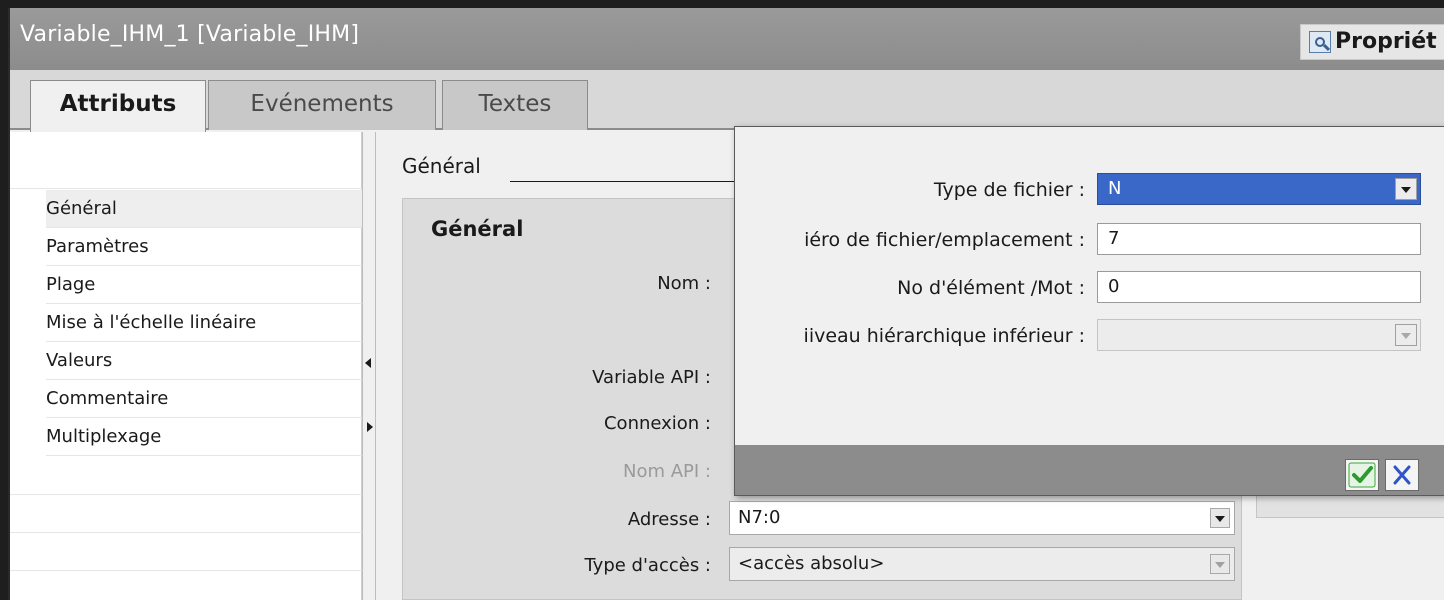 The width and height of the screenshot is (1444, 600). I want to click on popup-footer, so click(1089, 470).